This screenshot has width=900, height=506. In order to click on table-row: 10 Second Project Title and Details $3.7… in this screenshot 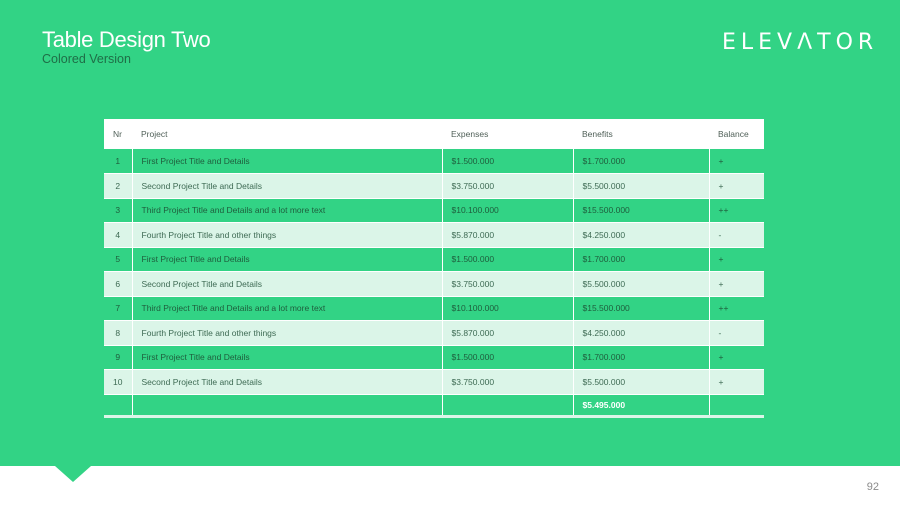, I will do `click(434, 382)`.